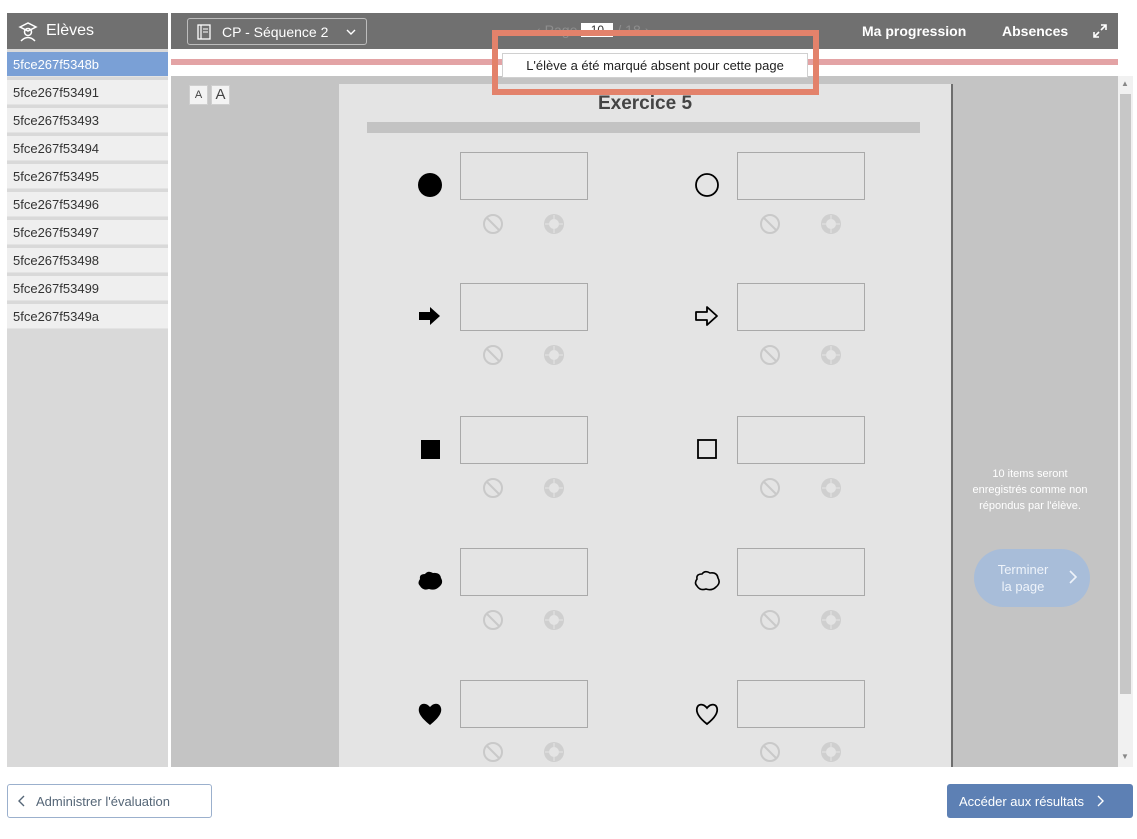  I want to click on student-item: 5fce267f5349a, so click(87, 316).